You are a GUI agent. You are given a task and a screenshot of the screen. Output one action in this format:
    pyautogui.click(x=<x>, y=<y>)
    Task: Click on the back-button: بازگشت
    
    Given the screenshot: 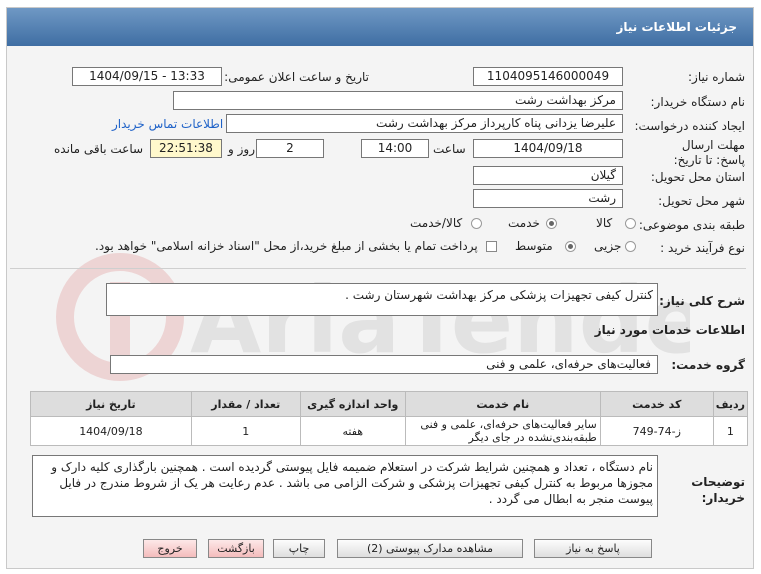 What is the action you would take?
    pyautogui.click(x=236, y=548)
    